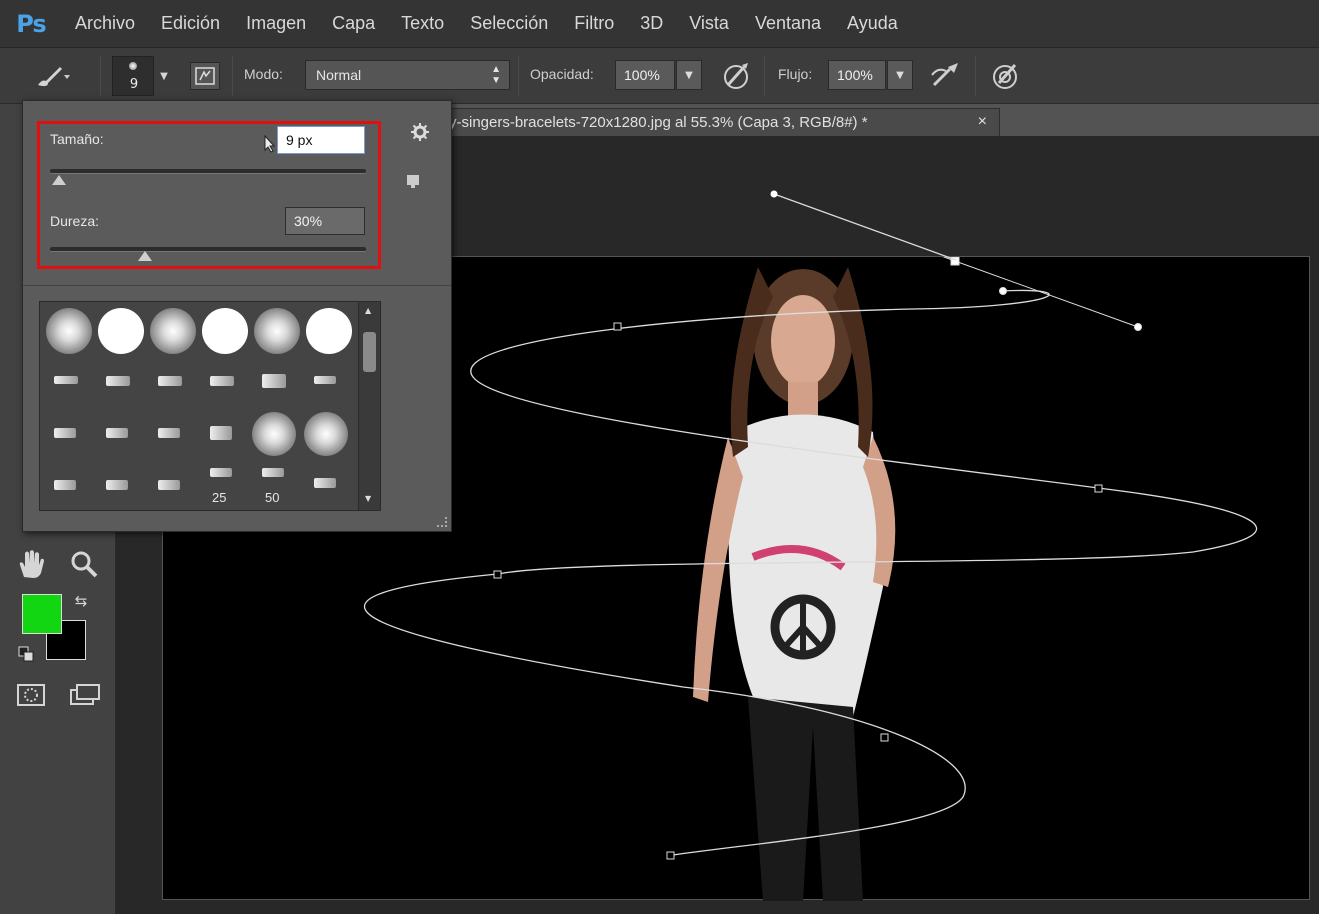  Describe the element at coordinates (164, 76) in the screenshot. I see `chevron-down-icon: ▼` at that location.